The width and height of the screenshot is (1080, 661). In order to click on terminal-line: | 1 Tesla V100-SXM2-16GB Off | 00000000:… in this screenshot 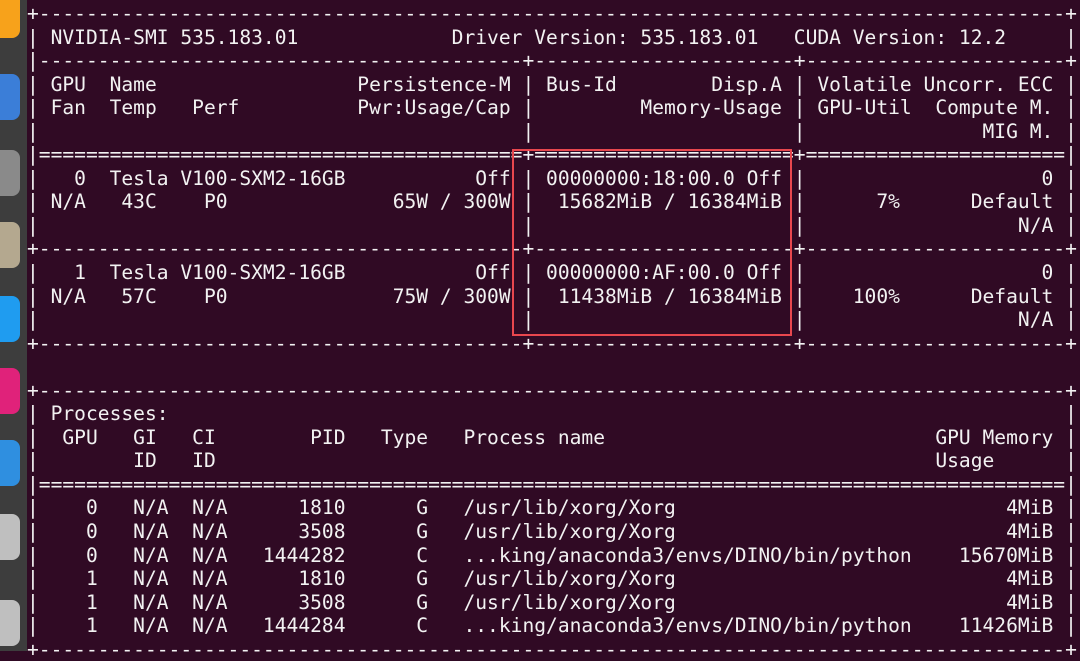, I will do `click(552, 273)`.